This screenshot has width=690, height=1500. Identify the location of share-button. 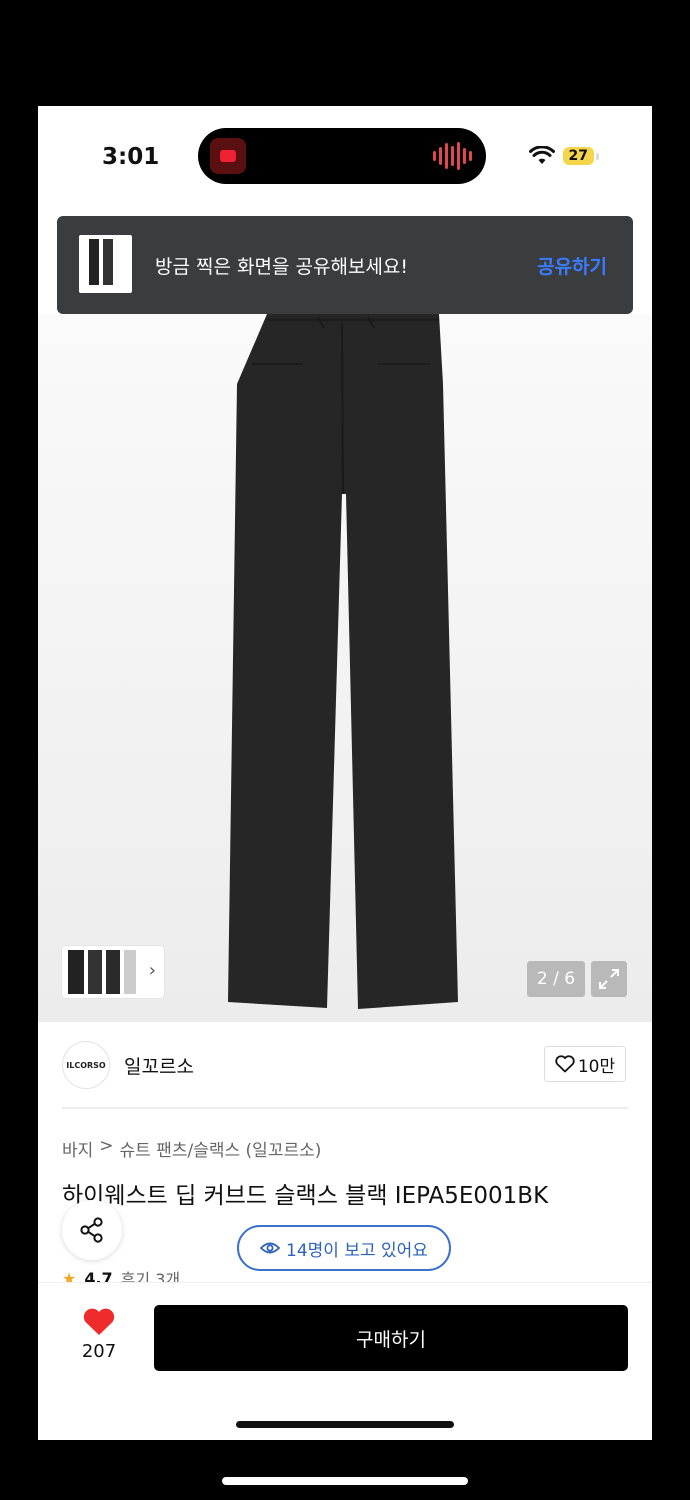
(92, 1230).